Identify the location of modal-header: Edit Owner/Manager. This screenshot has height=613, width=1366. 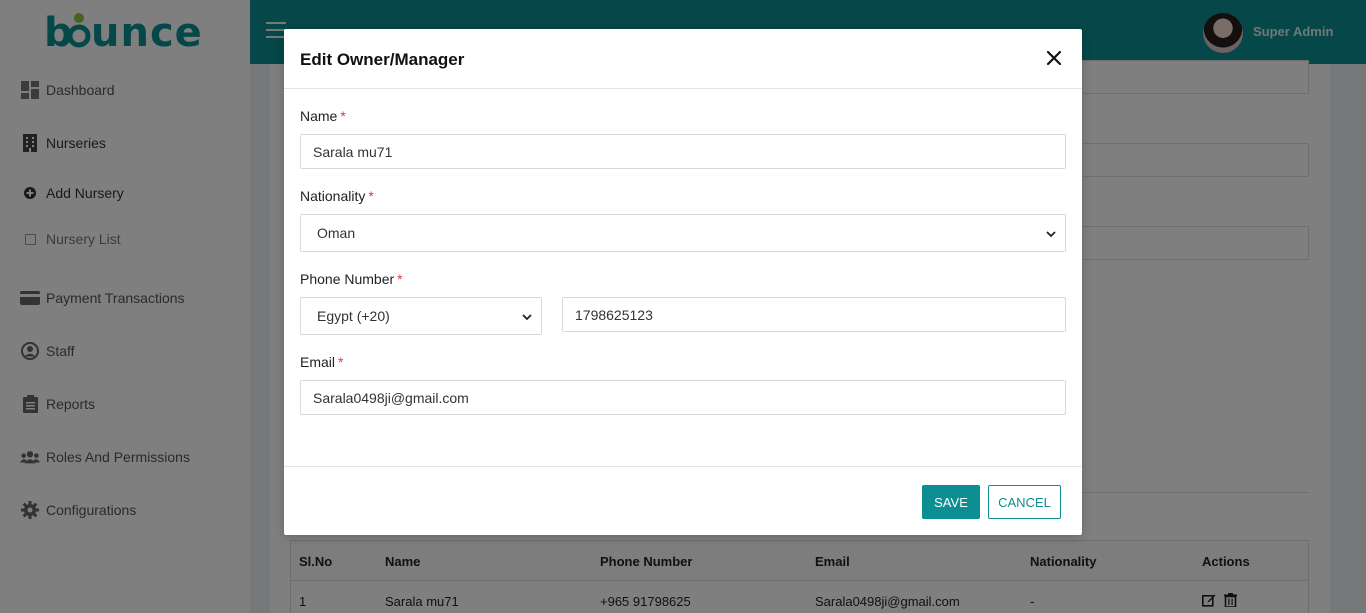
(683, 59).